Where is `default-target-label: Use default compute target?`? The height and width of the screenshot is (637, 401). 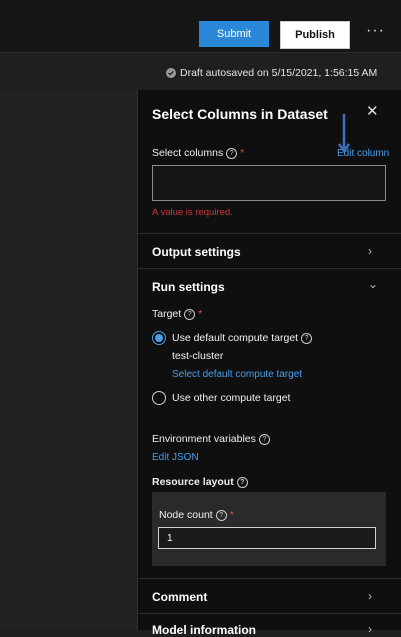
default-target-label: Use default compute target? is located at coordinates (242, 338).